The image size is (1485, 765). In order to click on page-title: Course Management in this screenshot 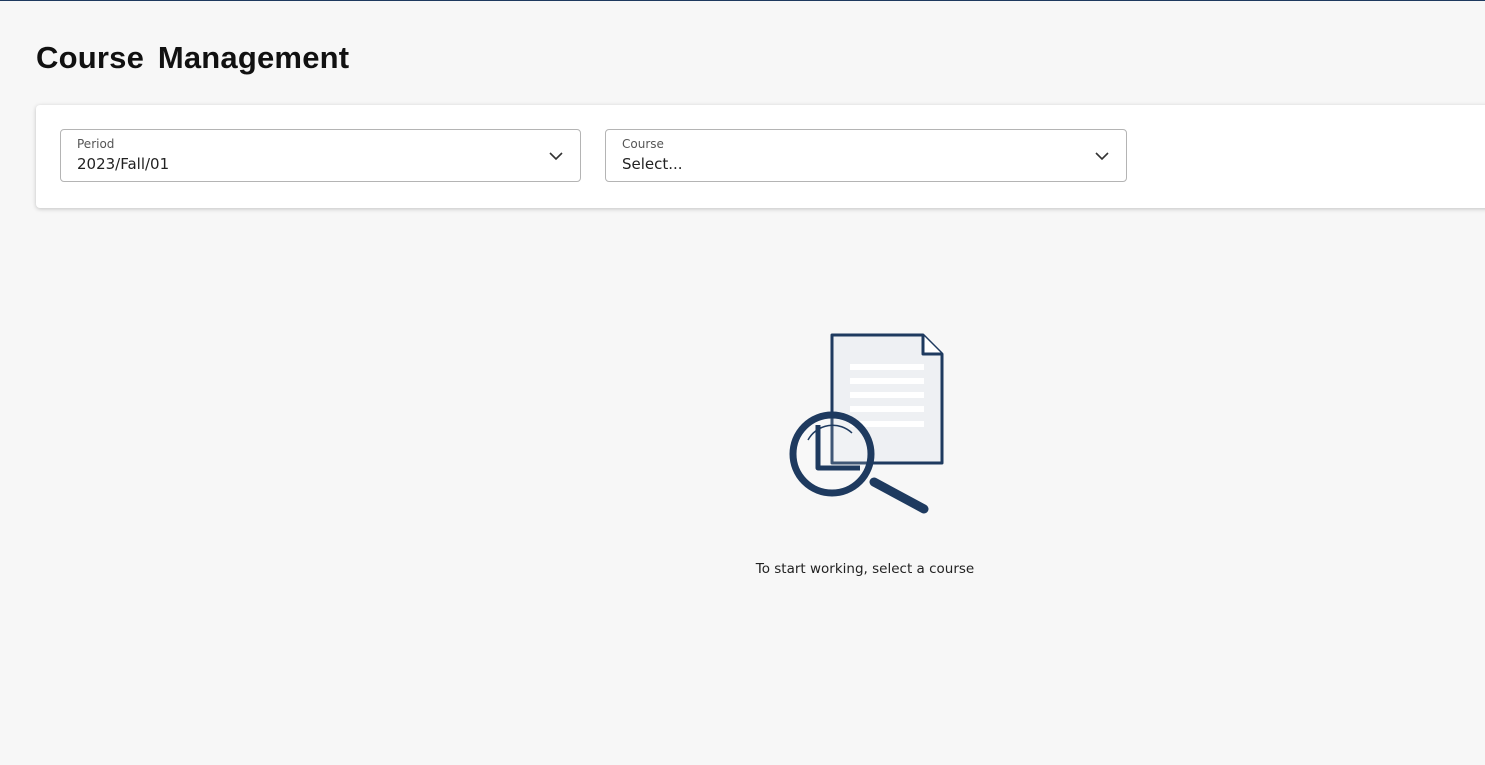, I will do `click(193, 57)`.